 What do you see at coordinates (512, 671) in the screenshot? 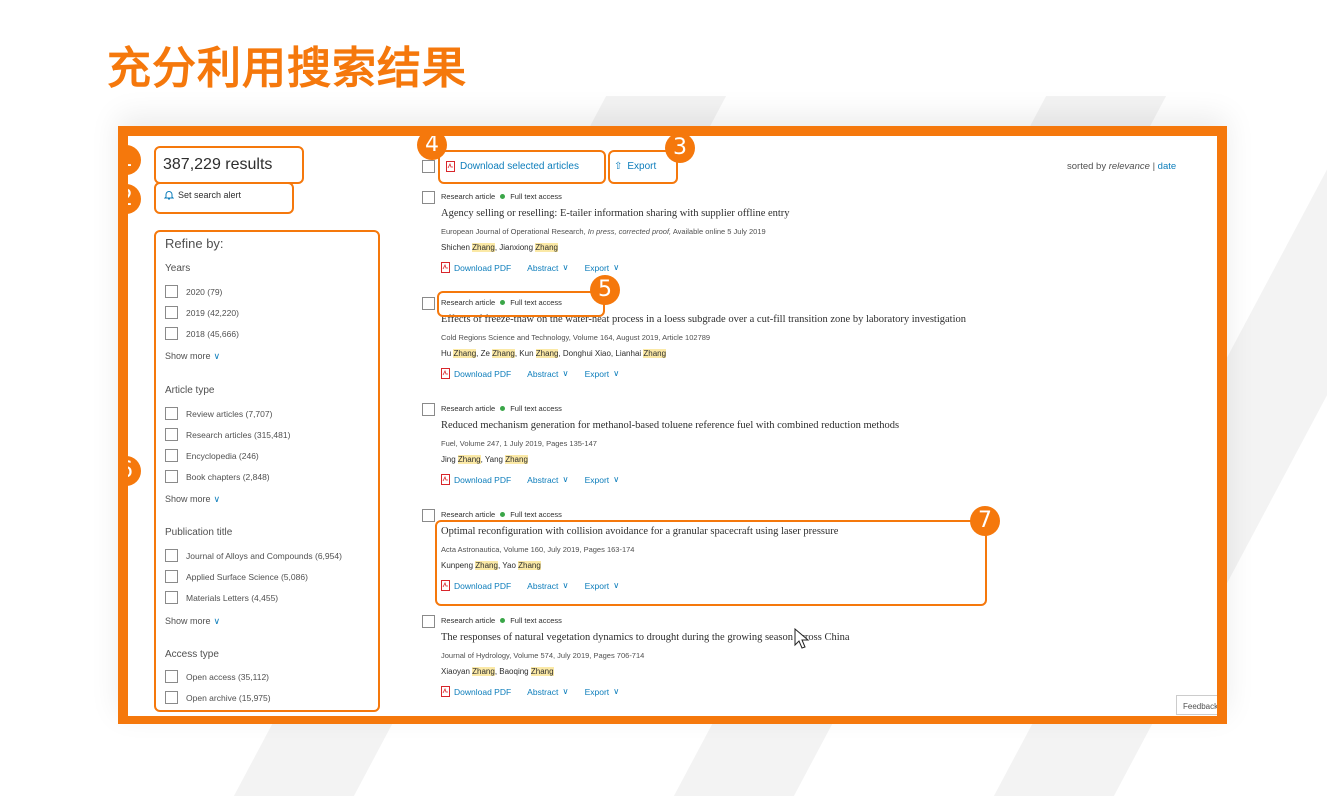
I see `author-text: , Baoqing` at bounding box center [512, 671].